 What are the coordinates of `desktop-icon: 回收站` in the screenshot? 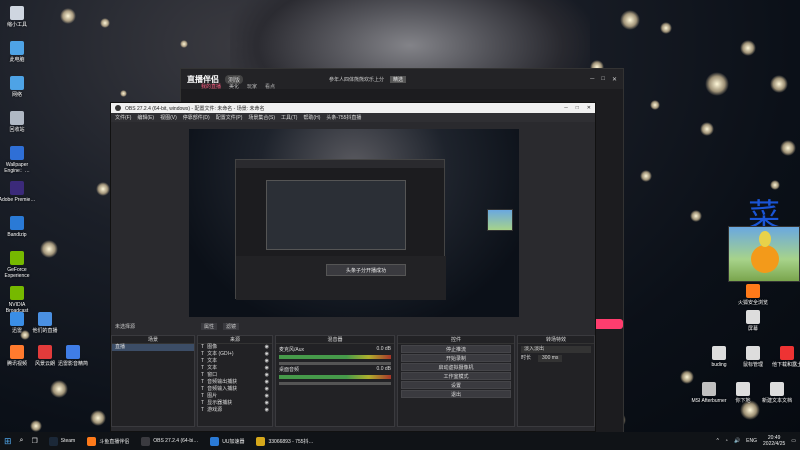 It's located at (18, 122).